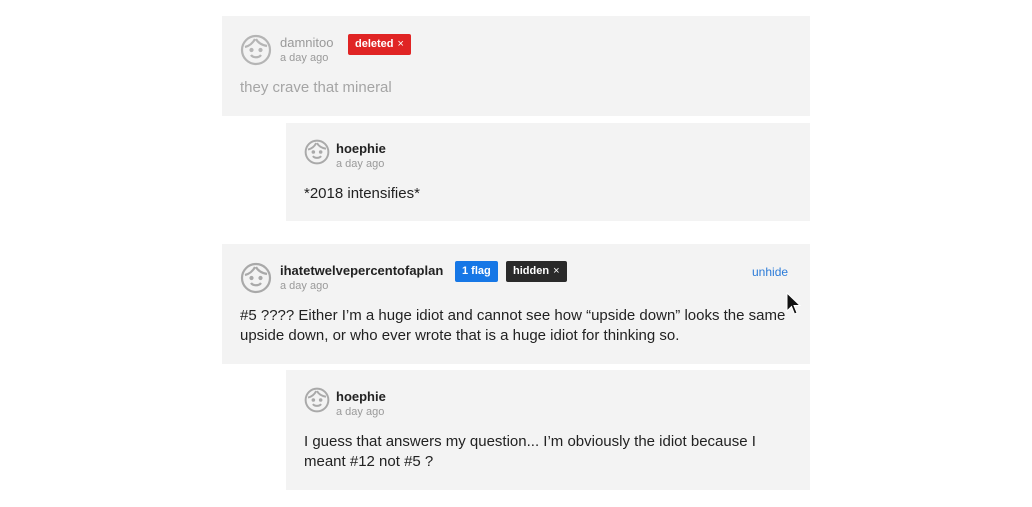 The image size is (1032, 507). I want to click on flag-count-badge: 1 flag, so click(476, 271).